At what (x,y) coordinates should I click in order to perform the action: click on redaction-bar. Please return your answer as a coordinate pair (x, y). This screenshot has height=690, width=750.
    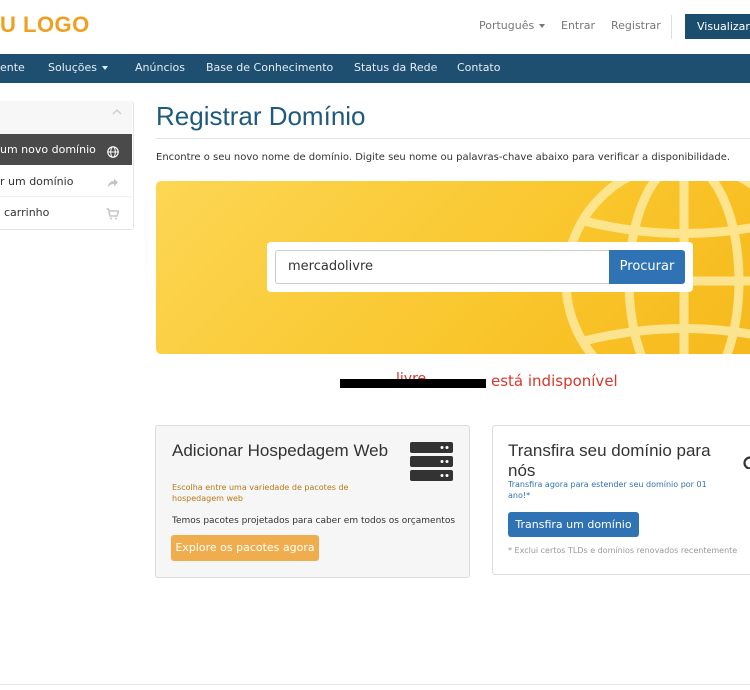
    Looking at the image, I should click on (413, 383).